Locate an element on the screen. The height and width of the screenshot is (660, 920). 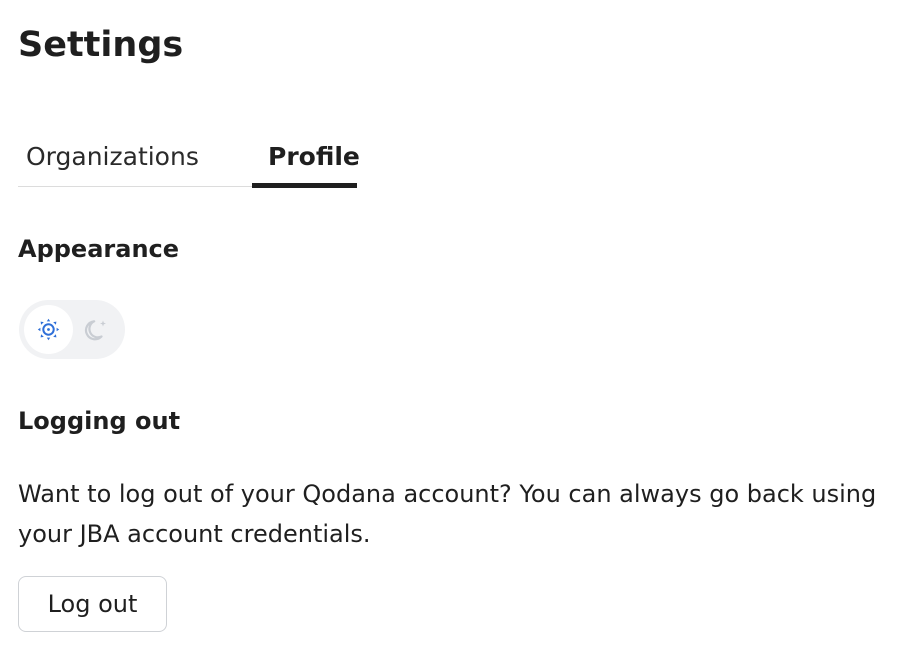
moon-icon is located at coordinates (97, 330).